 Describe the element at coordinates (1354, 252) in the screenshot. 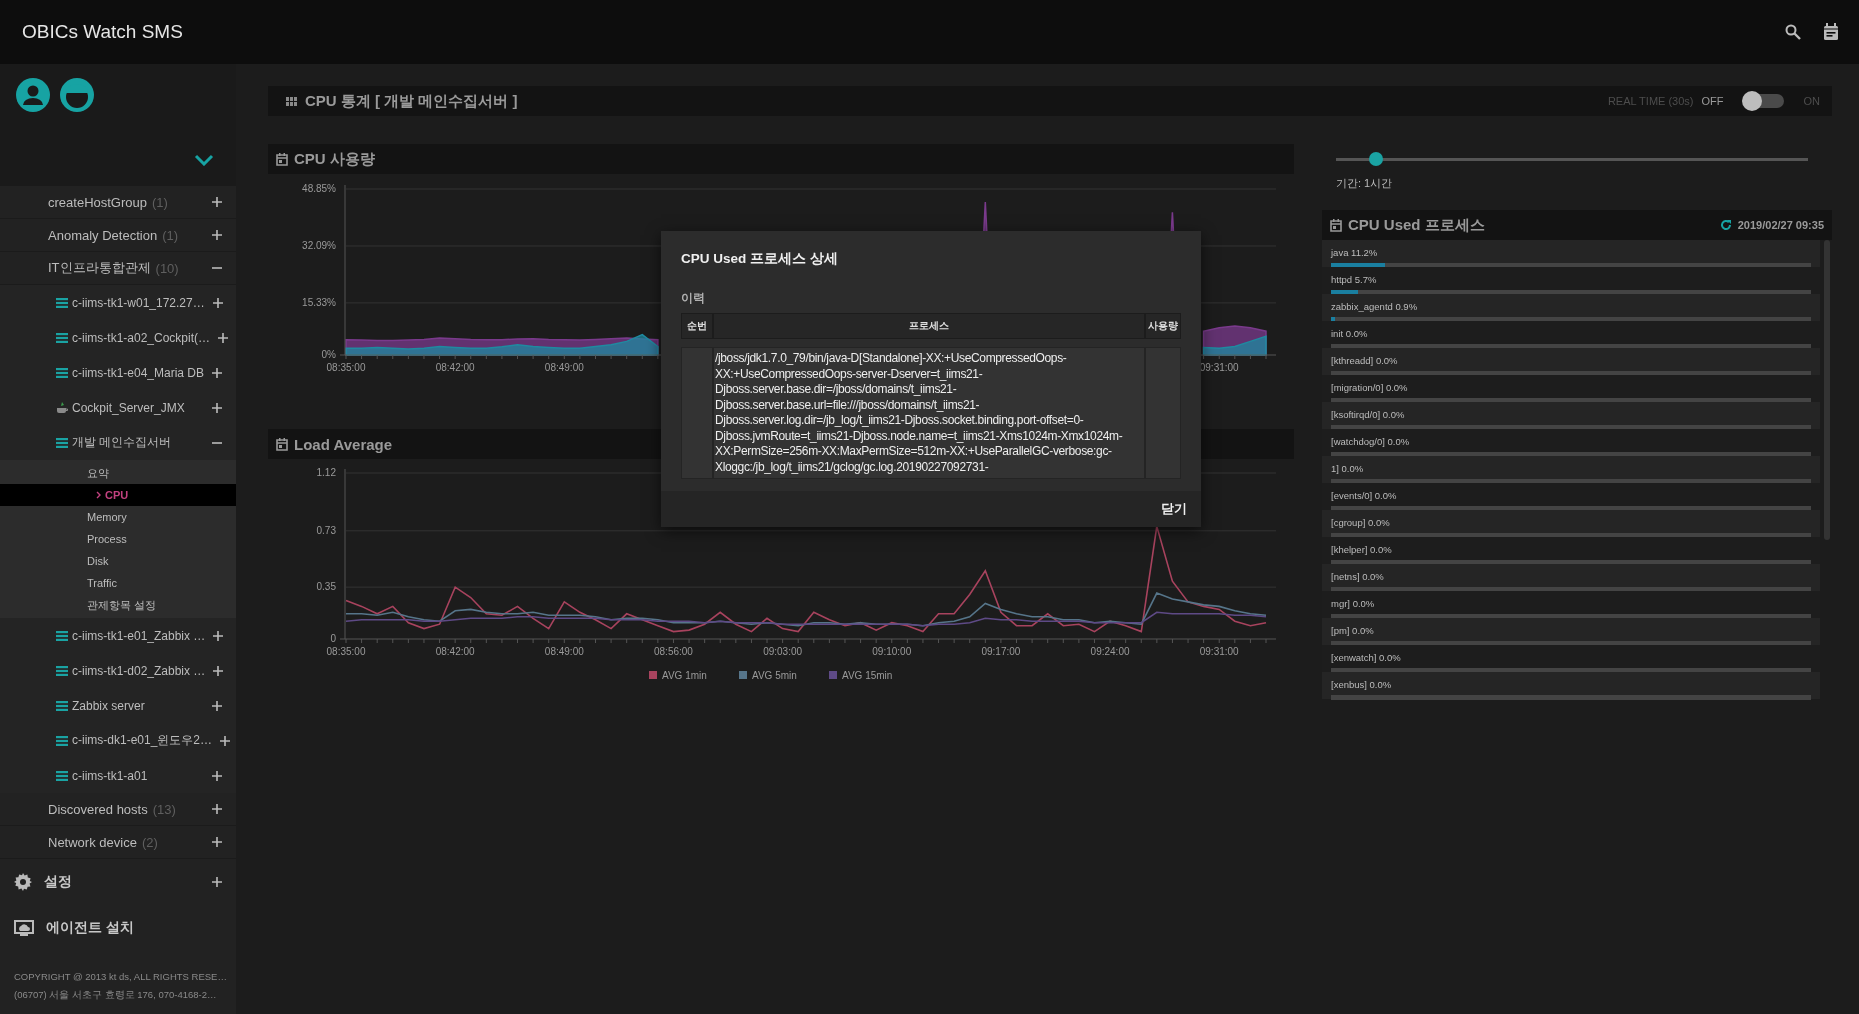

I see `process-label: java 11.2%` at that location.